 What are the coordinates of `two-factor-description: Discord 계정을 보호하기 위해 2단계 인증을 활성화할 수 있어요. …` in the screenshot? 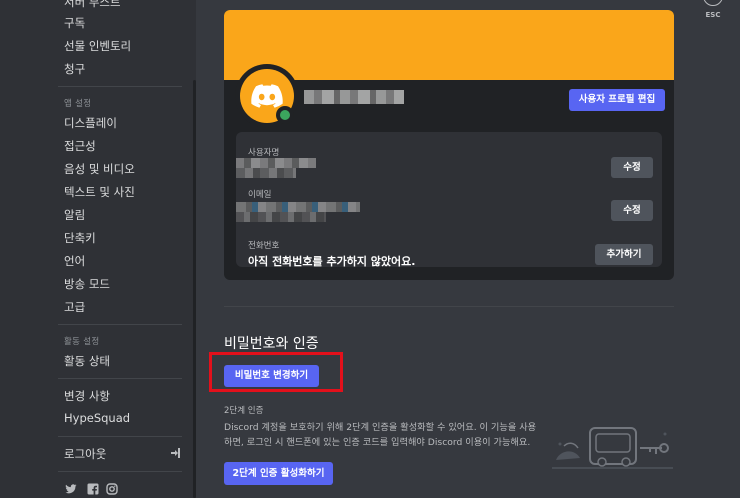 It's located at (380, 435).